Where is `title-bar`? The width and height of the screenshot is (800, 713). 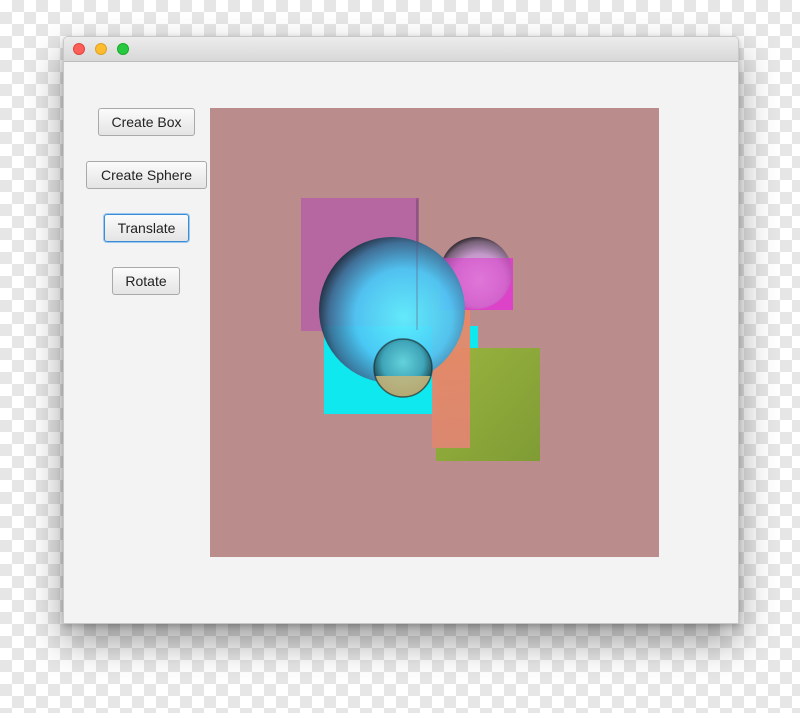 title-bar is located at coordinates (401, 49).